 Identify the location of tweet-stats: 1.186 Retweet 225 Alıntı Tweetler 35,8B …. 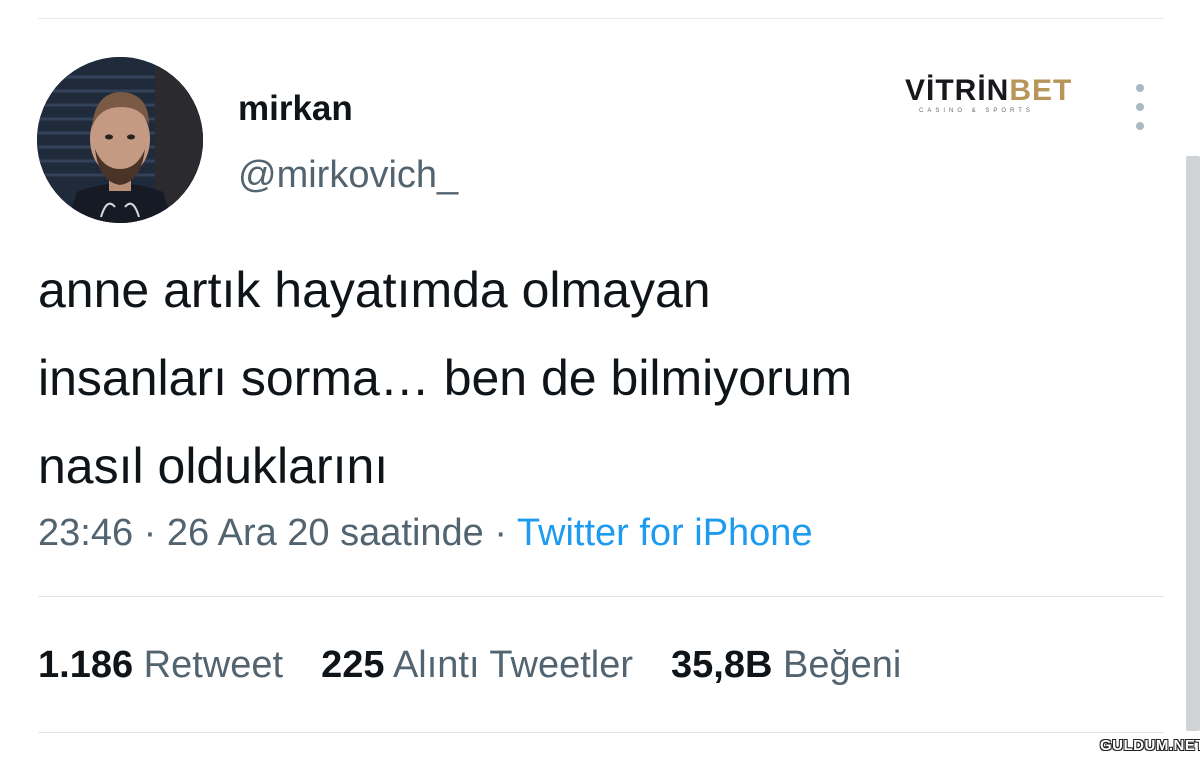
(488, 665).